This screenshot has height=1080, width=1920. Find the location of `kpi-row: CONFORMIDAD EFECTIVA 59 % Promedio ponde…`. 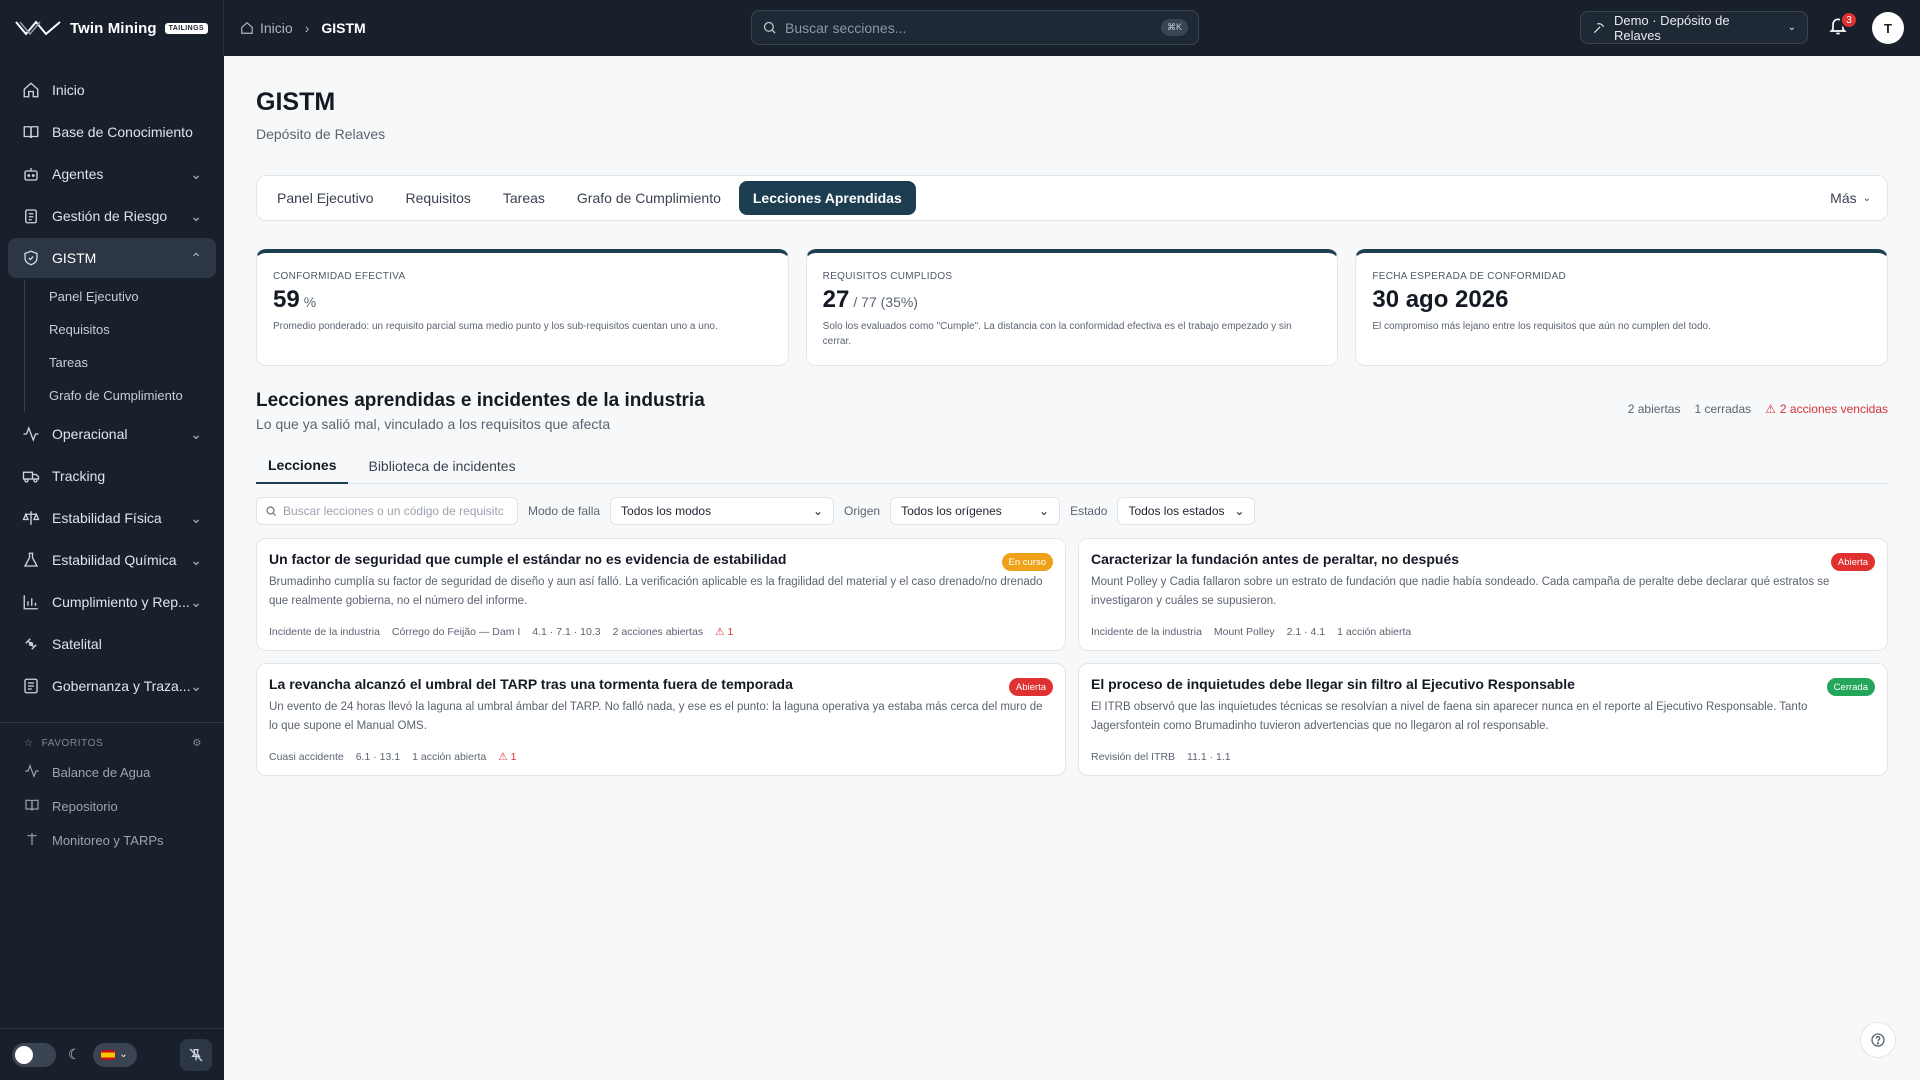

kpi-row: CONFORMIDAD EFECTIVA 59 % Promedio ponde… is located at coordinates (1072, 307).